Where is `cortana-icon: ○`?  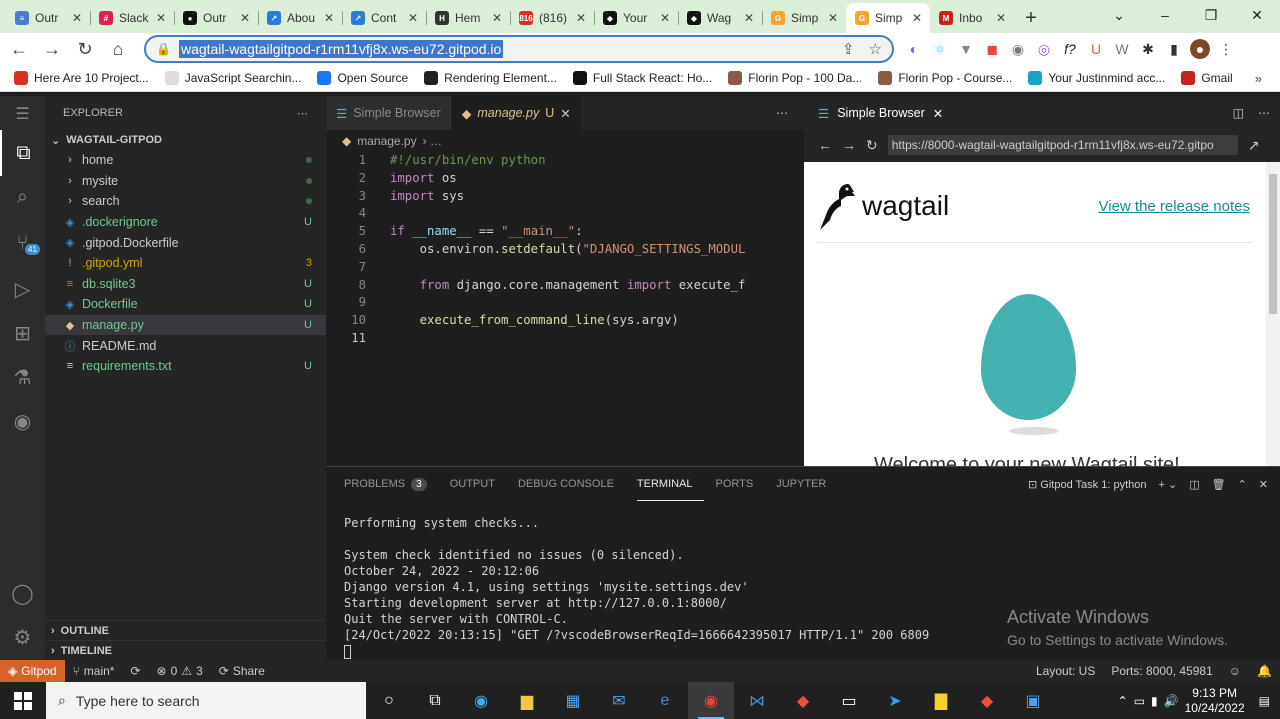 cortana-icon: ○ is located at coordinates (389, 700).